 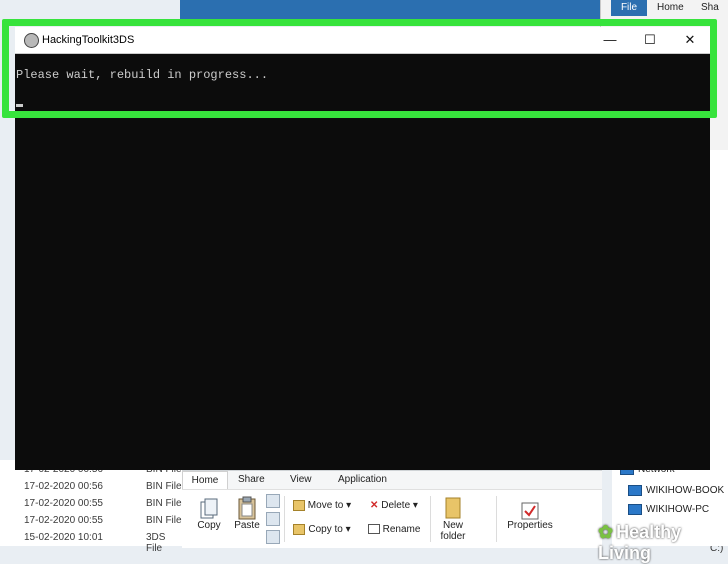 I want to click on copy-to-icon, so click(x=299, y=529).